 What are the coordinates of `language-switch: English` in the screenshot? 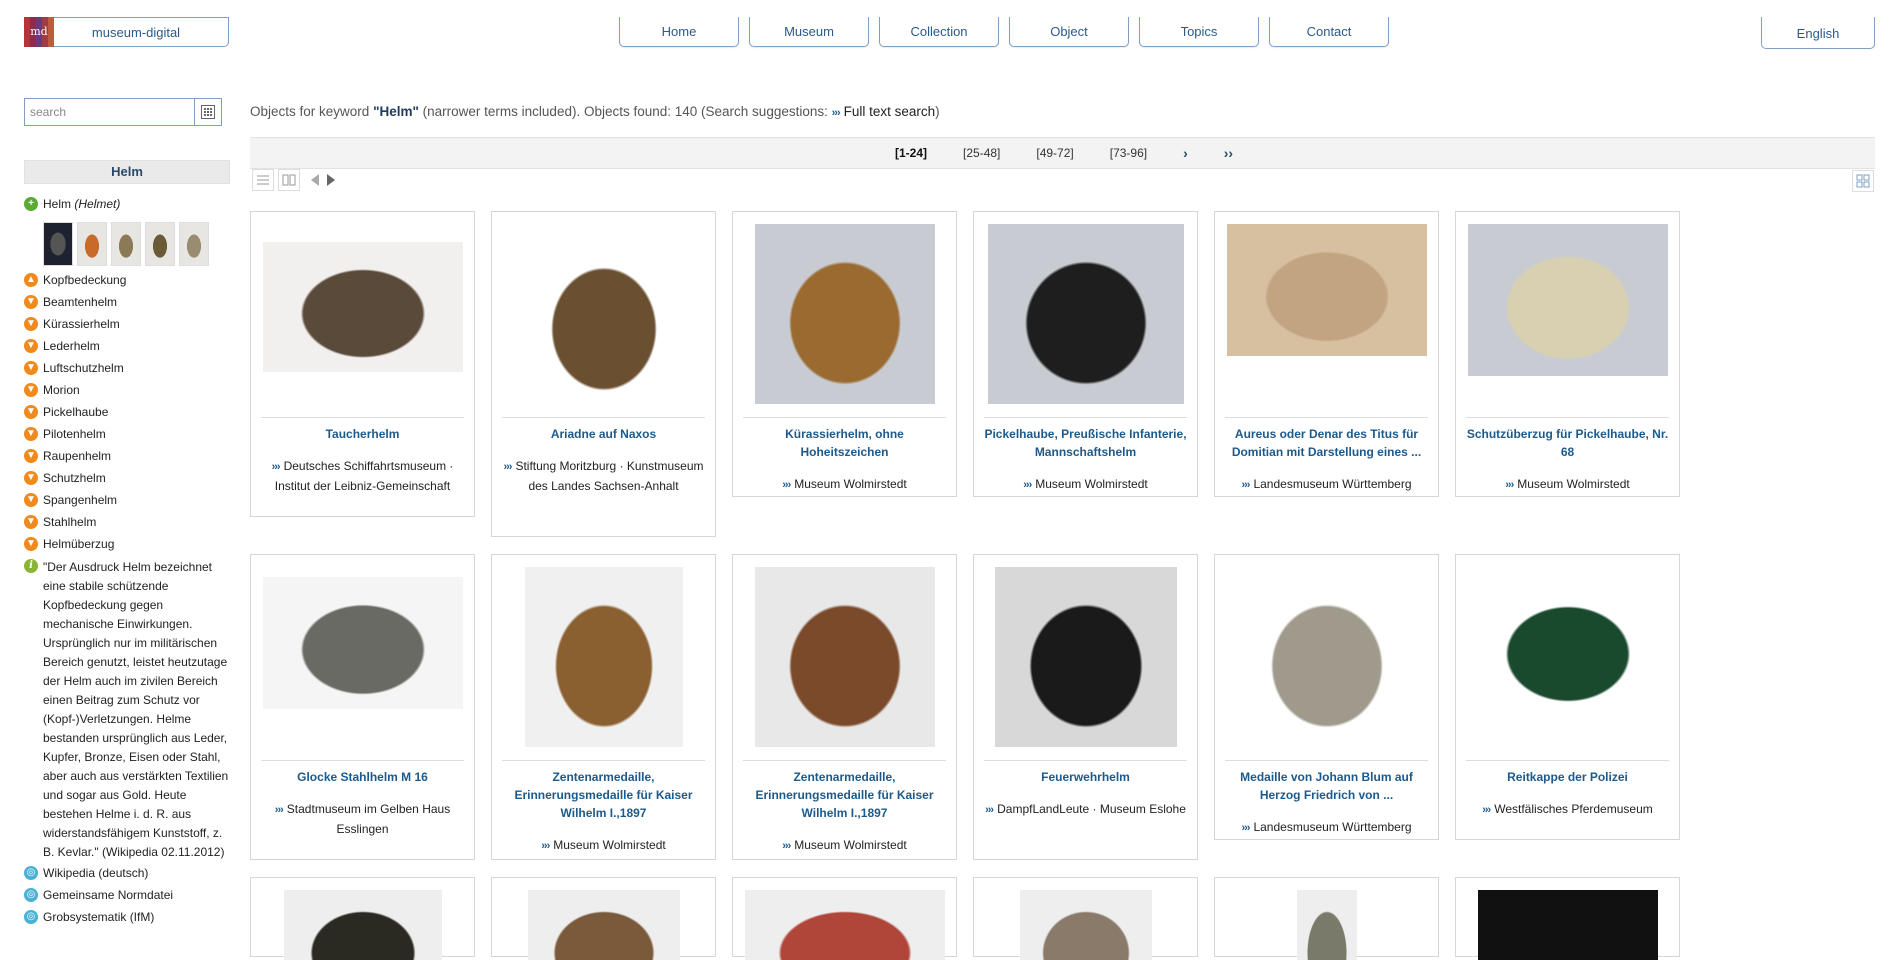 It's located at (1818, 33).